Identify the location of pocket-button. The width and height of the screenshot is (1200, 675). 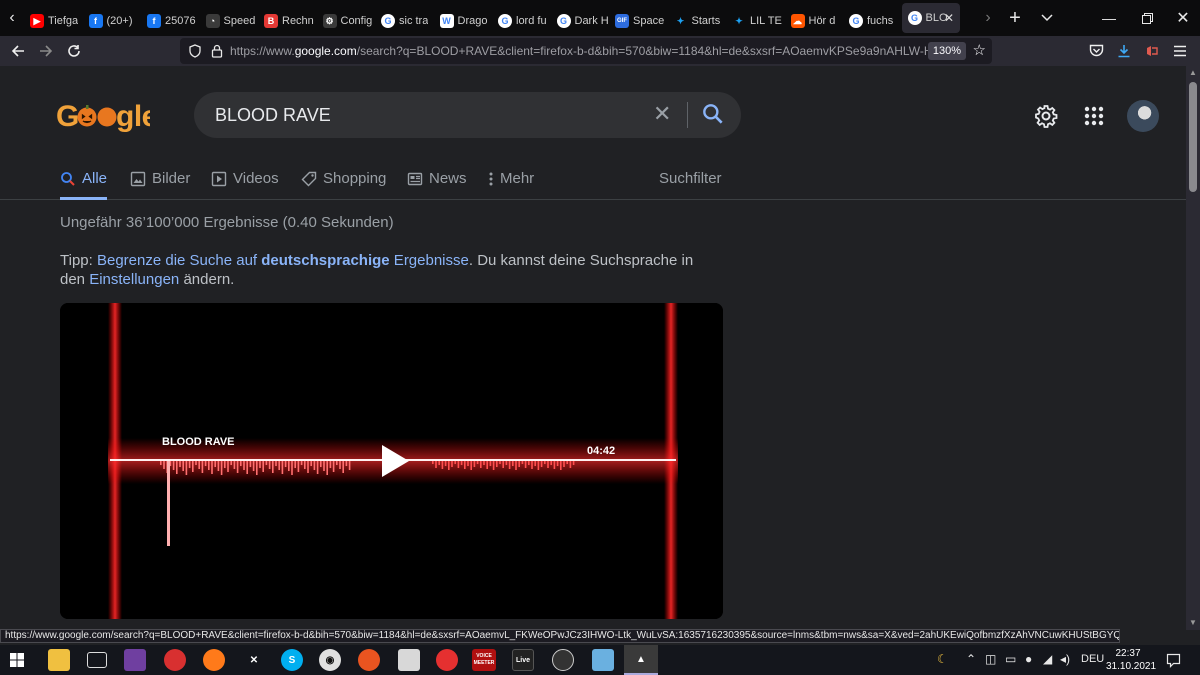
(1096, 51).